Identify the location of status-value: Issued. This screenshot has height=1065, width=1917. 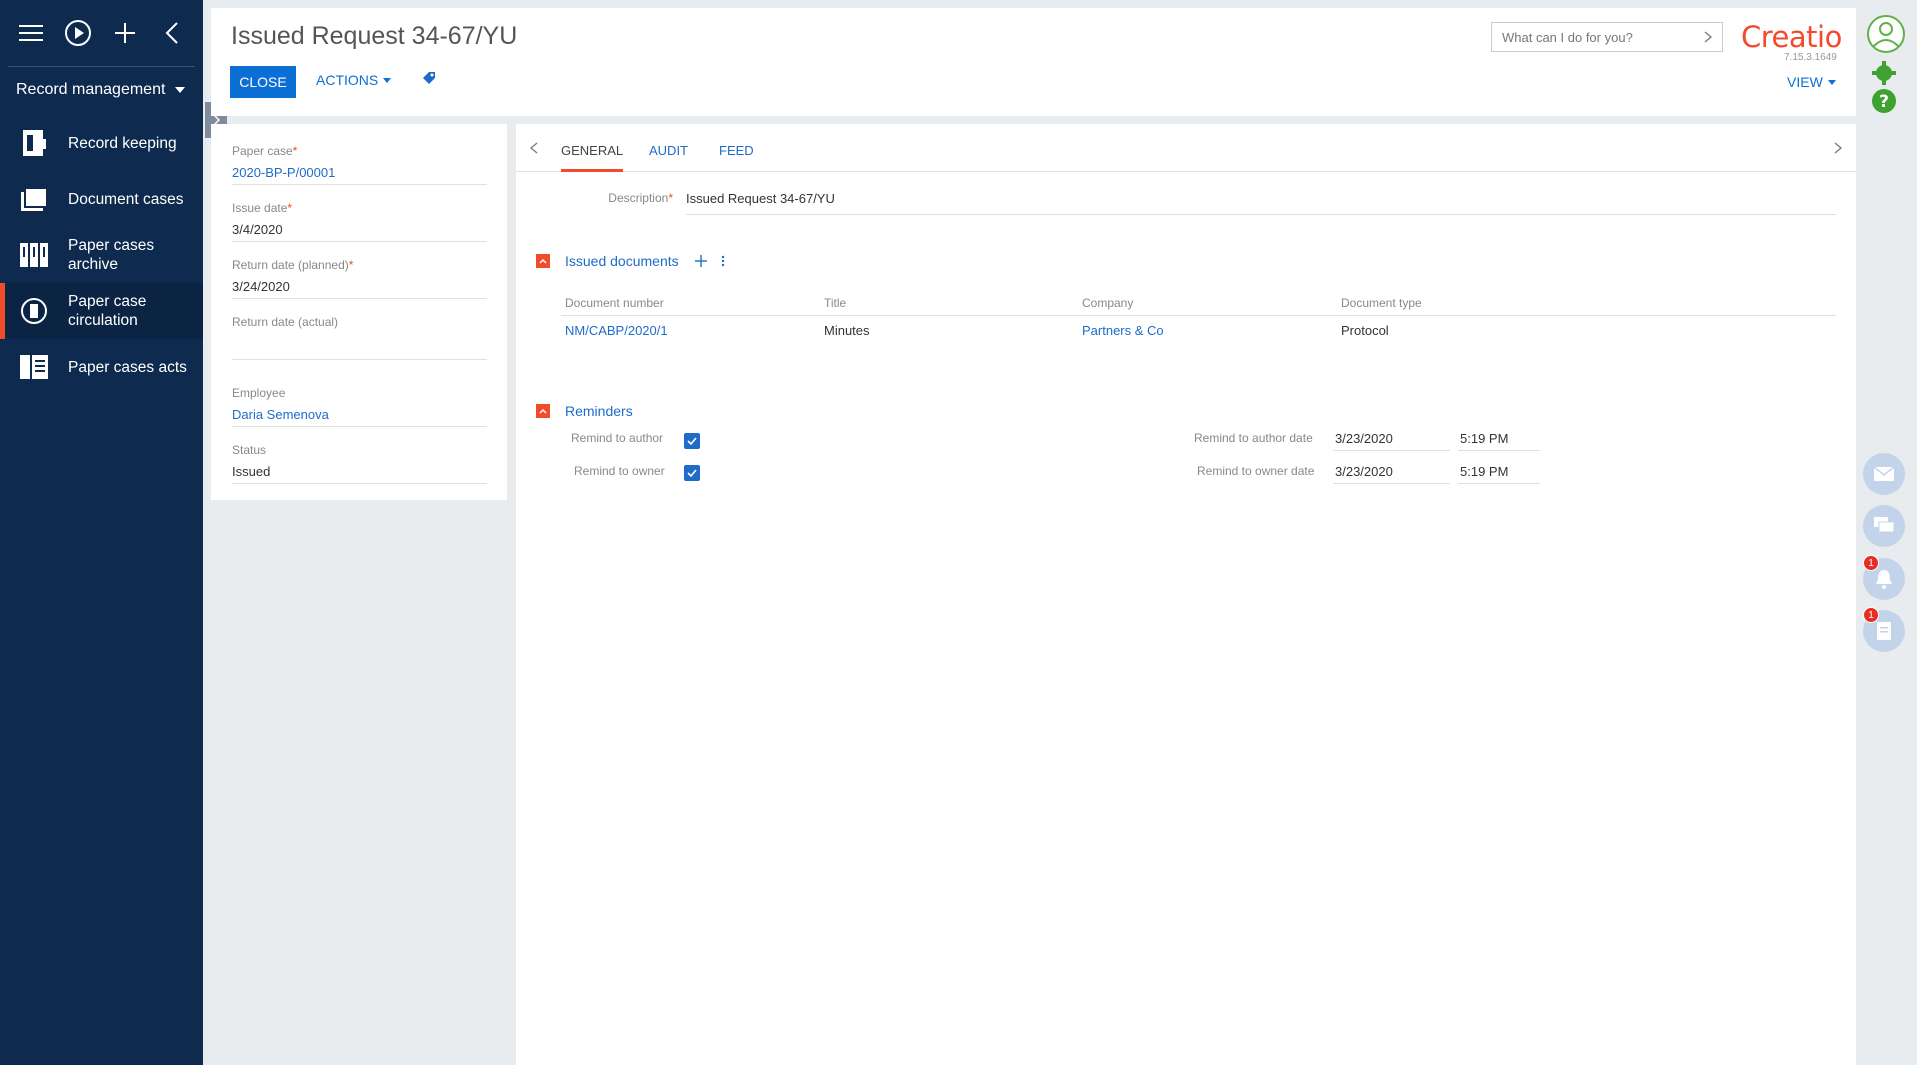
(359, 472).